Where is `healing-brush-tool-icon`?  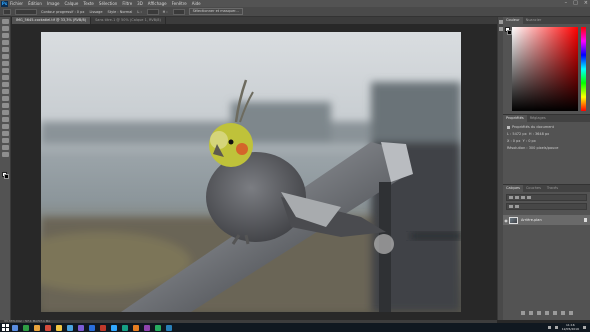
healing-brush-tool-icon is located at coordinates (5, 63).